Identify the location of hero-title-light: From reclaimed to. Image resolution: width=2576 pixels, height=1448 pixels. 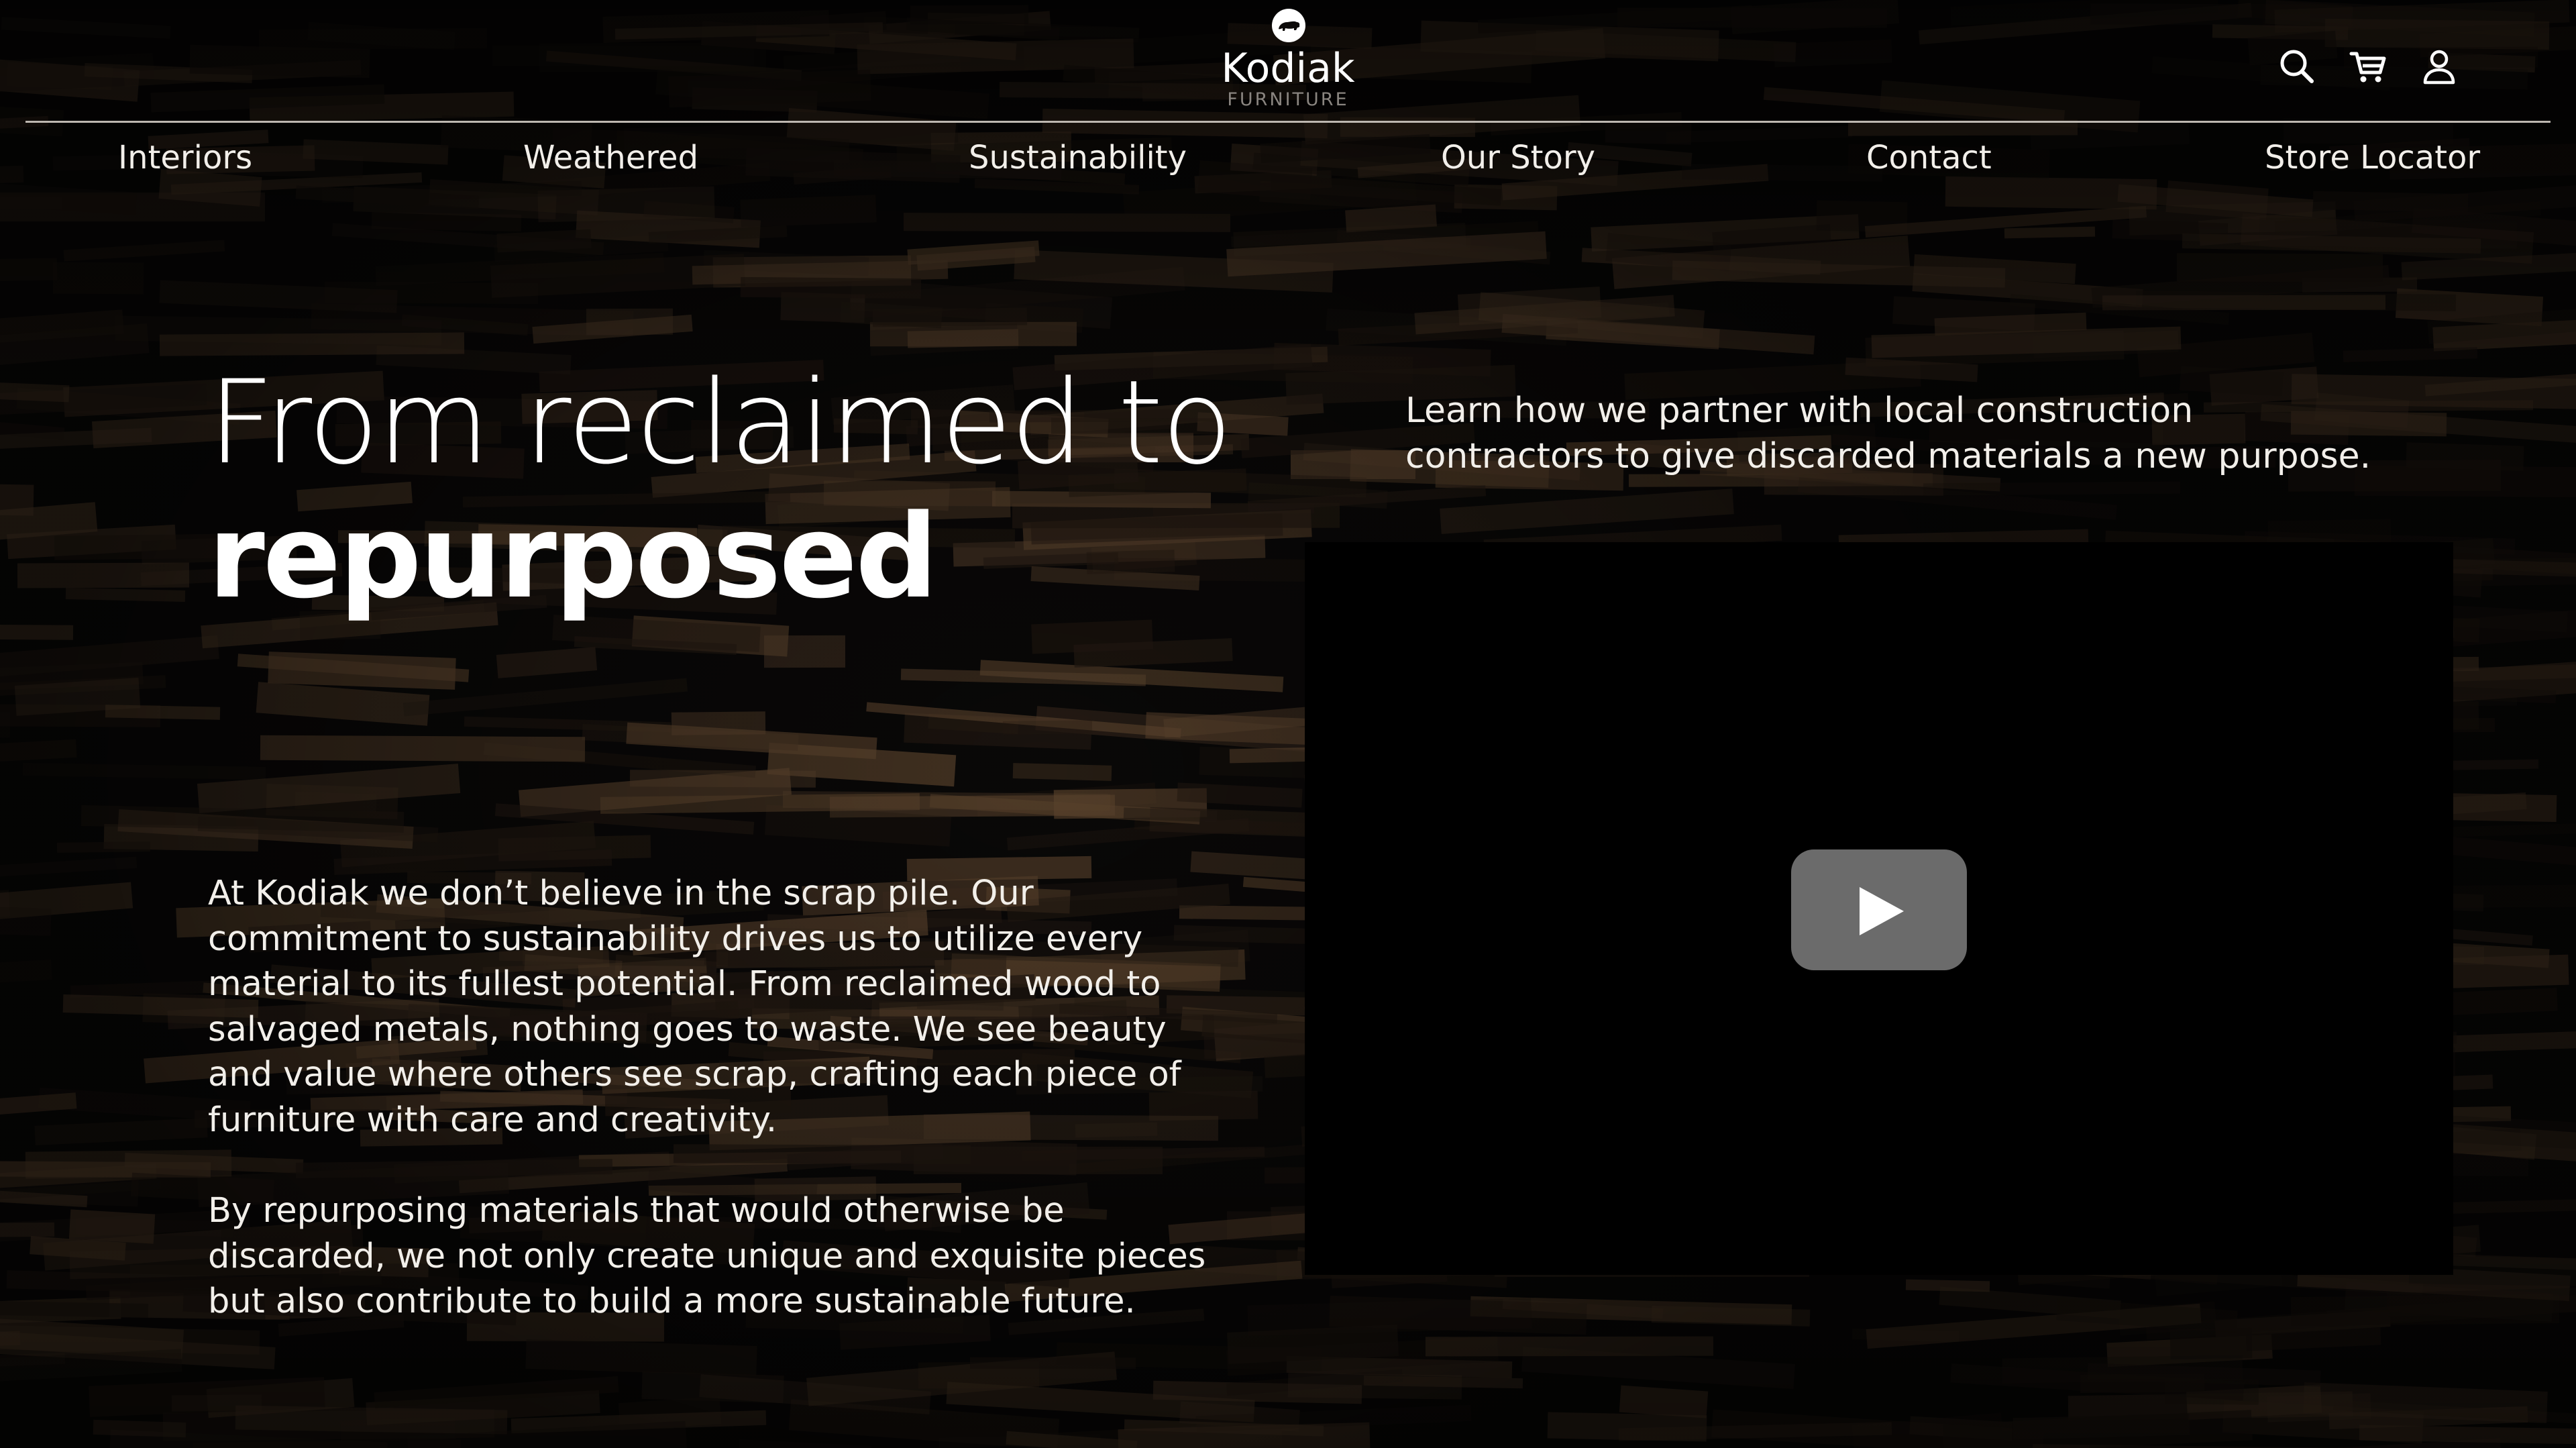
(720, 422).